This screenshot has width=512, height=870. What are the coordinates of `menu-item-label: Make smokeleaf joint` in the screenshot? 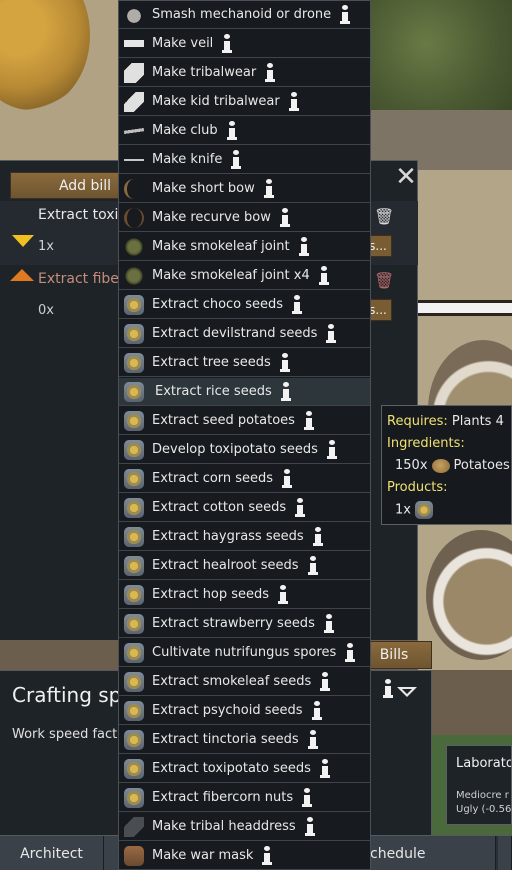 It's located at (221, 246).